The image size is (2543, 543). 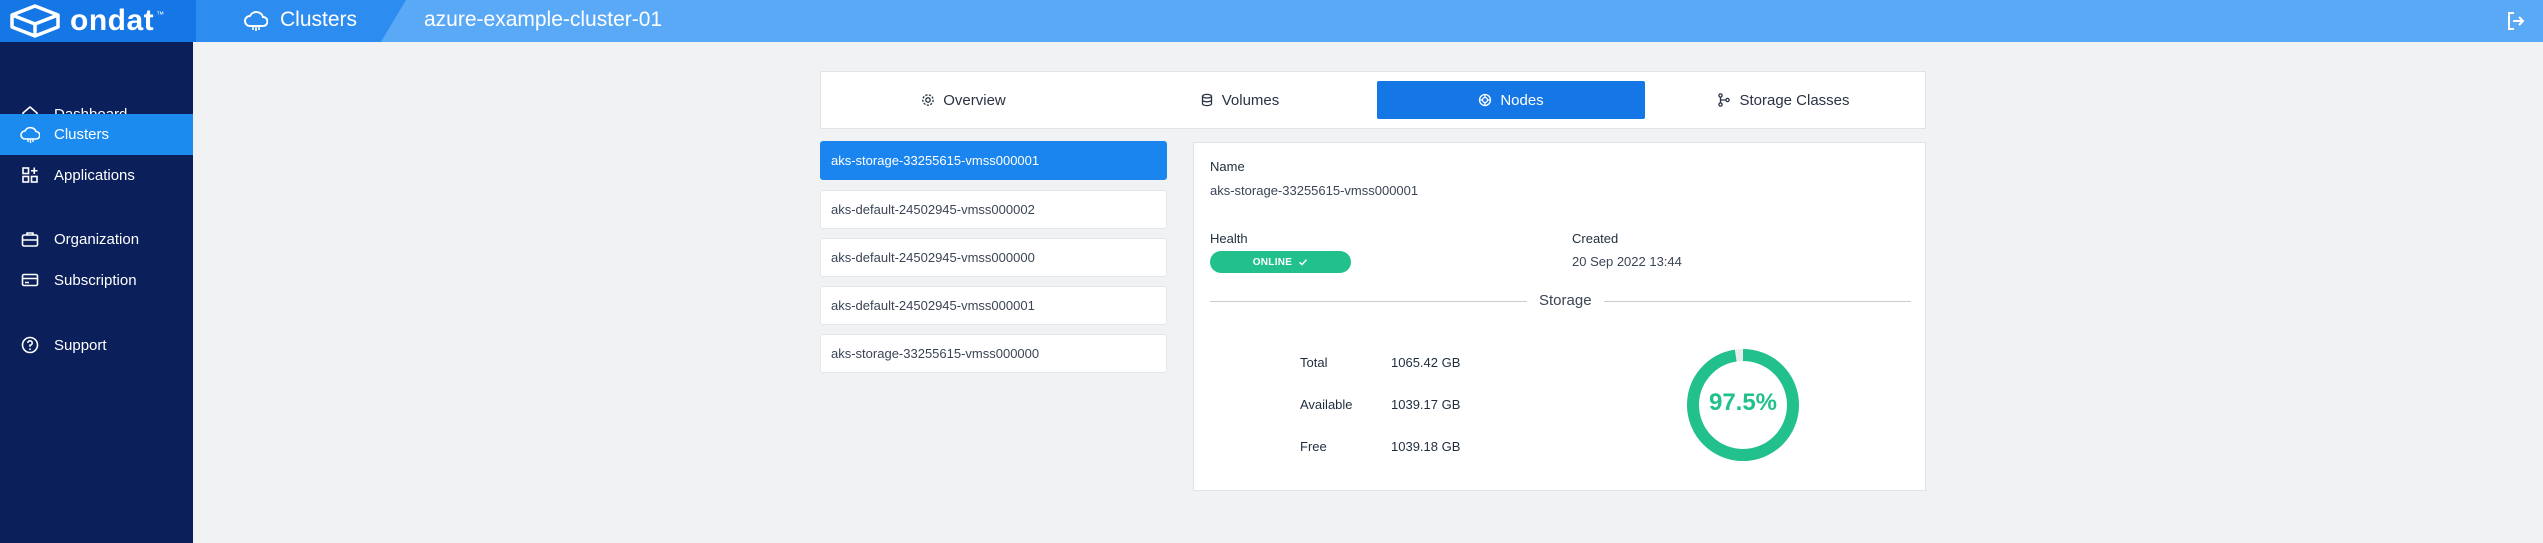 What do you see at coordinates (1595, 238) in the screenshot?
I see `created-label: Created` at bounding box center [1595, 238].